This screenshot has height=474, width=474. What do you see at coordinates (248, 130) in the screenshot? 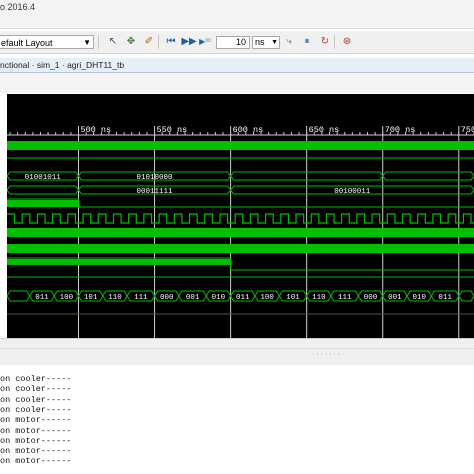
I see `time-tick-label: 600 ns` at bounding box center [248, 130].